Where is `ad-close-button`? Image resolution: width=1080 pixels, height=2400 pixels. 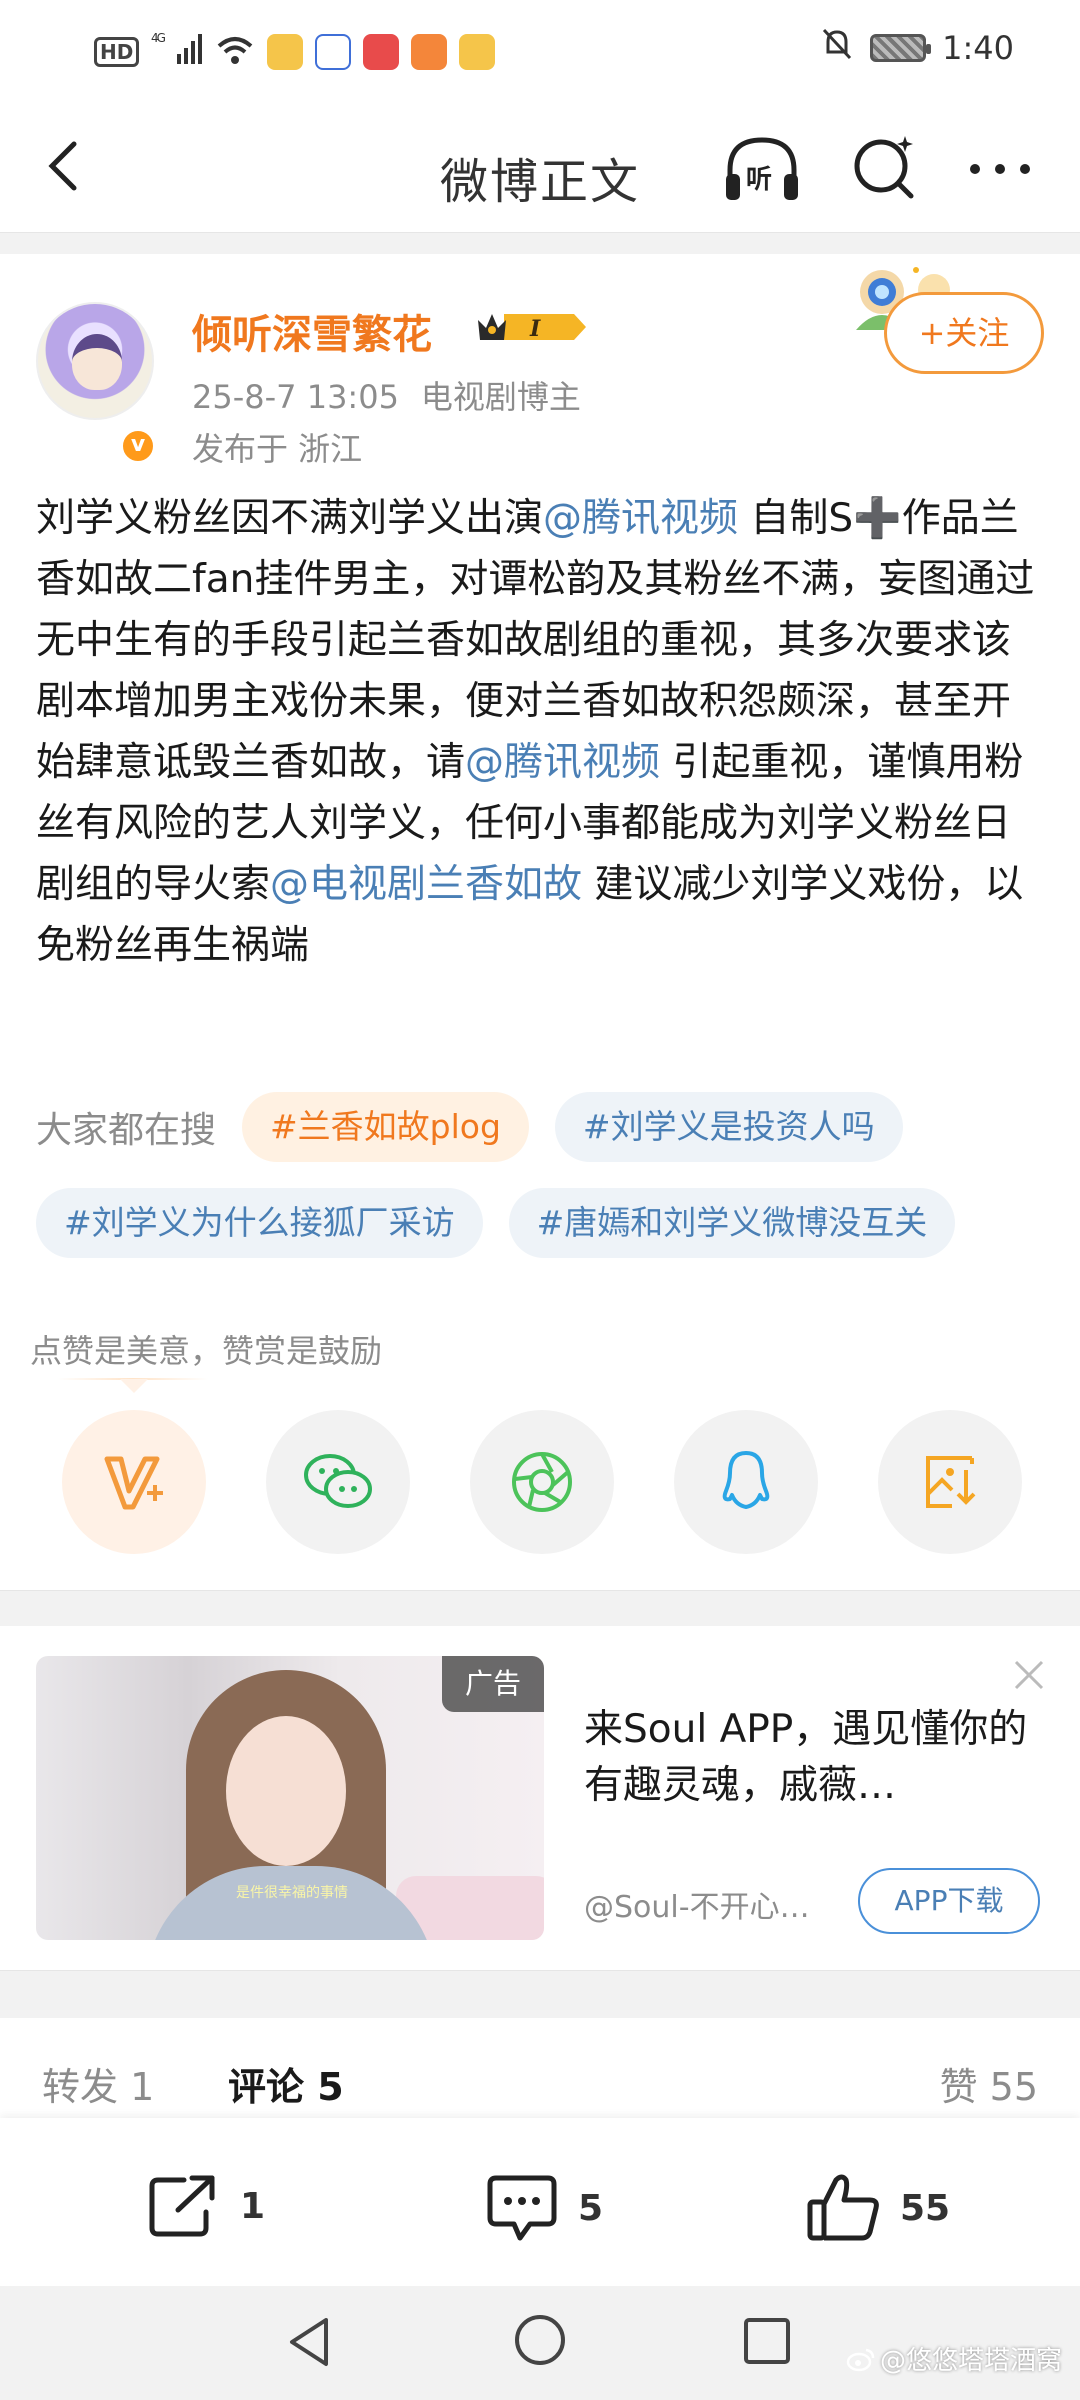
ad-close-button is located at coordinates (1029, 1675).